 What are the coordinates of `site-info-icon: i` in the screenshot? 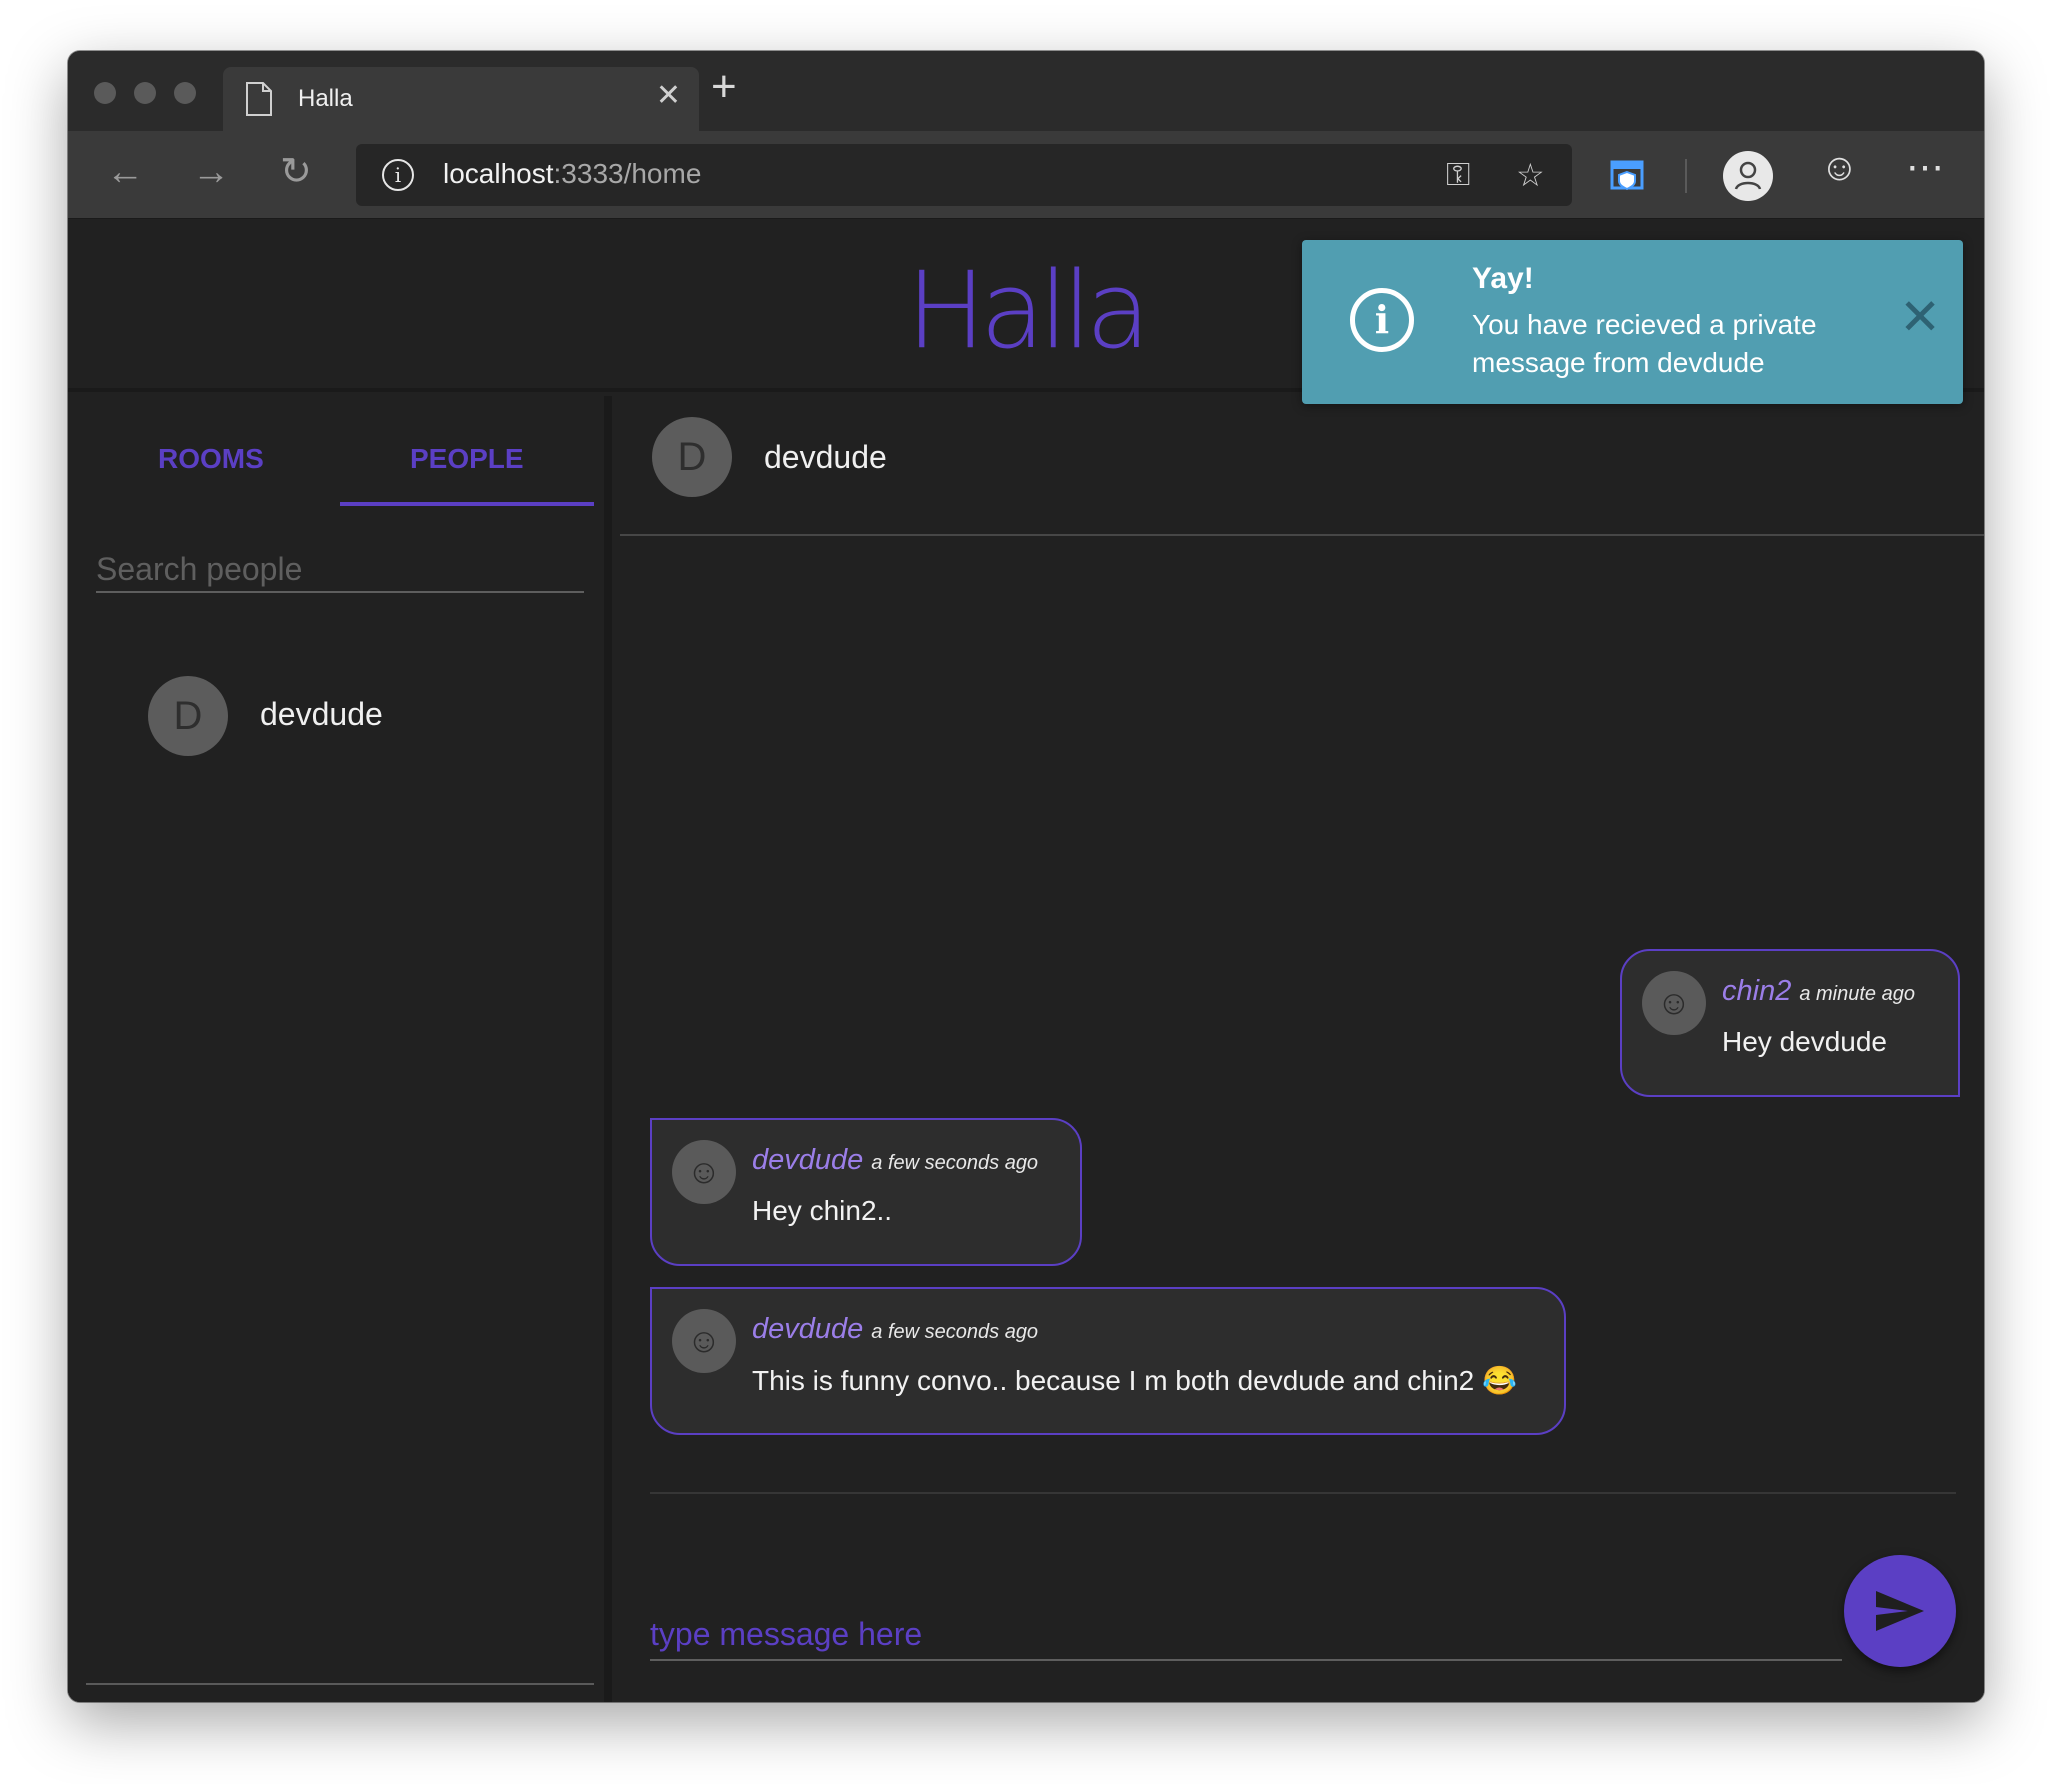 It's located at (398, 175).